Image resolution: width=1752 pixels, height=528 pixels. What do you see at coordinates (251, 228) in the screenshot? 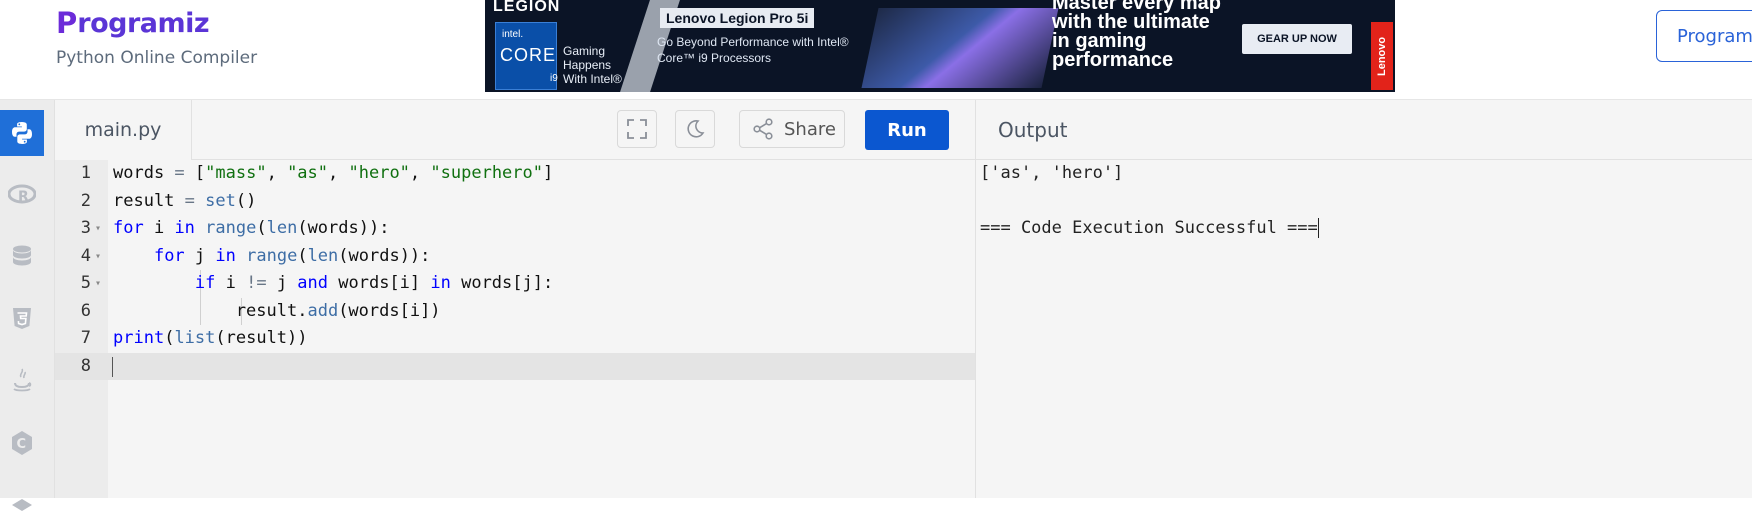
I see `code-text: for i in range(len(words)):` at bounding box center [251, 228].